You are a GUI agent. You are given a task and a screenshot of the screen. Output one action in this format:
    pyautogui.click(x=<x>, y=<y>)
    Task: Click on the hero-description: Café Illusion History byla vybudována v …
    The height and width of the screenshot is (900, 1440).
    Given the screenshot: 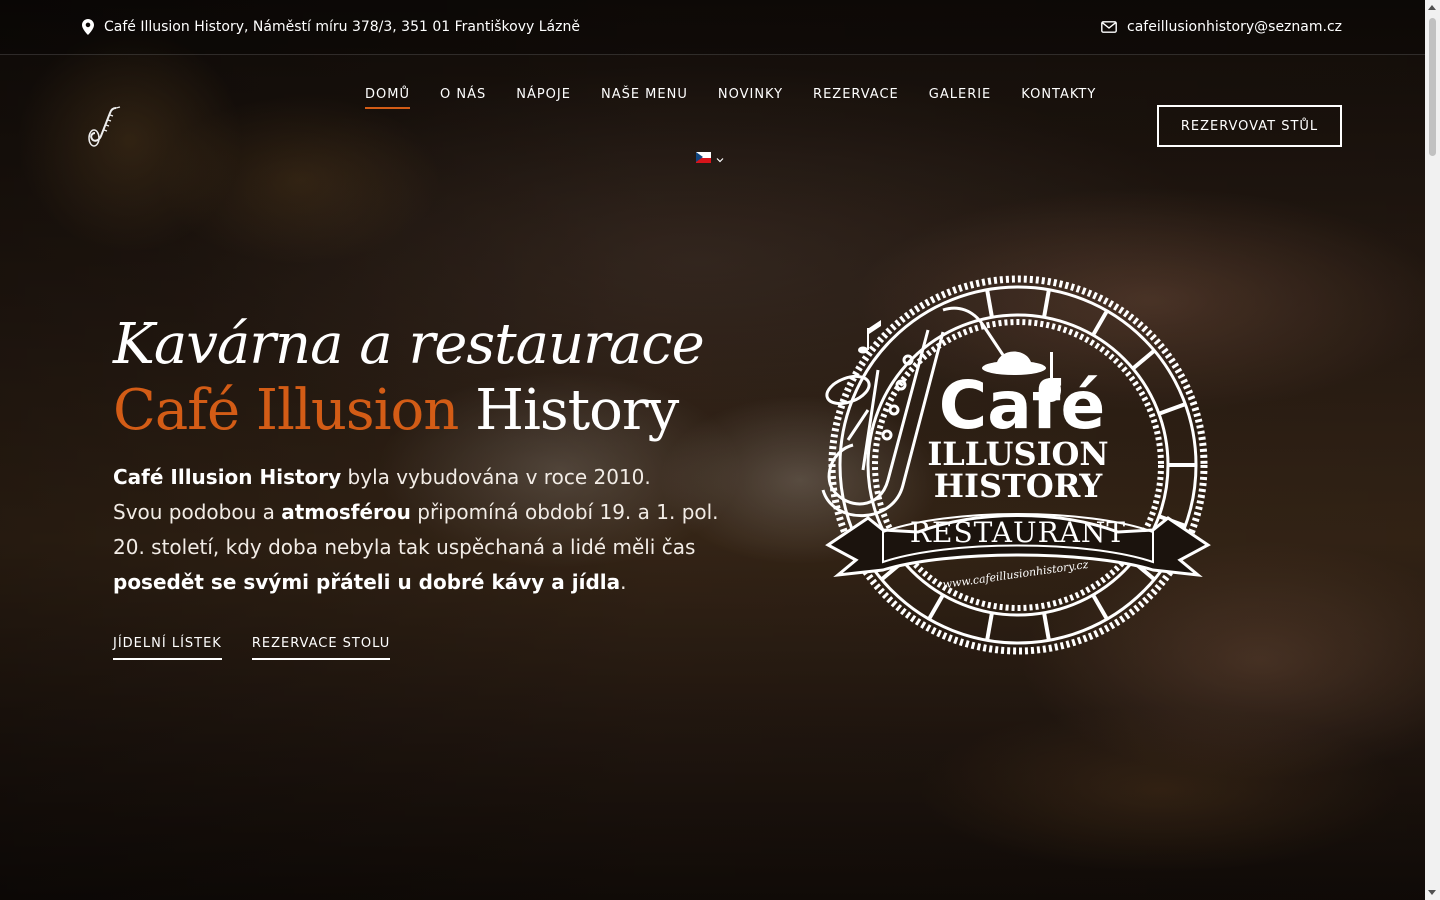 What is the action you would take?
    pyautogui.click(x=418, y=530)
    